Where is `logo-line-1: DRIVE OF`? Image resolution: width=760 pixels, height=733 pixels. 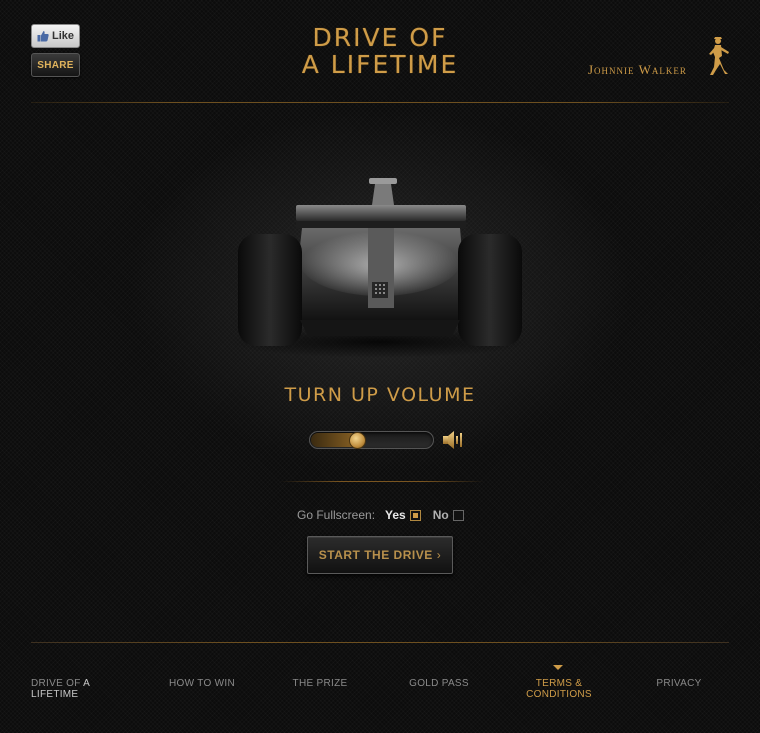
logo-line-1: DRIVE OF is located at coordinates (380, 37).